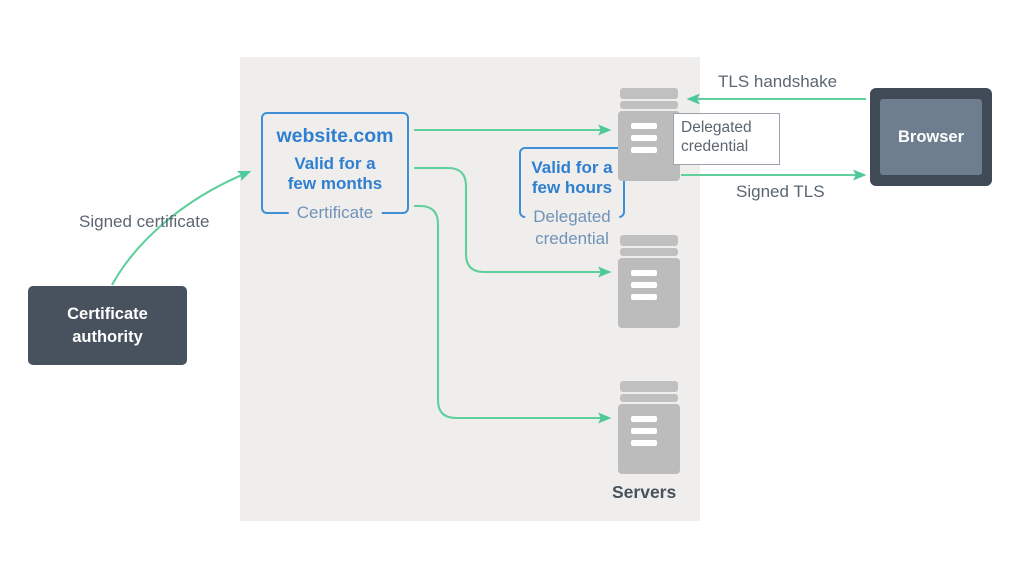  What do you see at coordinates (335, 212) in the screenshot?
I see `website-certificate-caption: Certificate` at bounding box center [335, 212].